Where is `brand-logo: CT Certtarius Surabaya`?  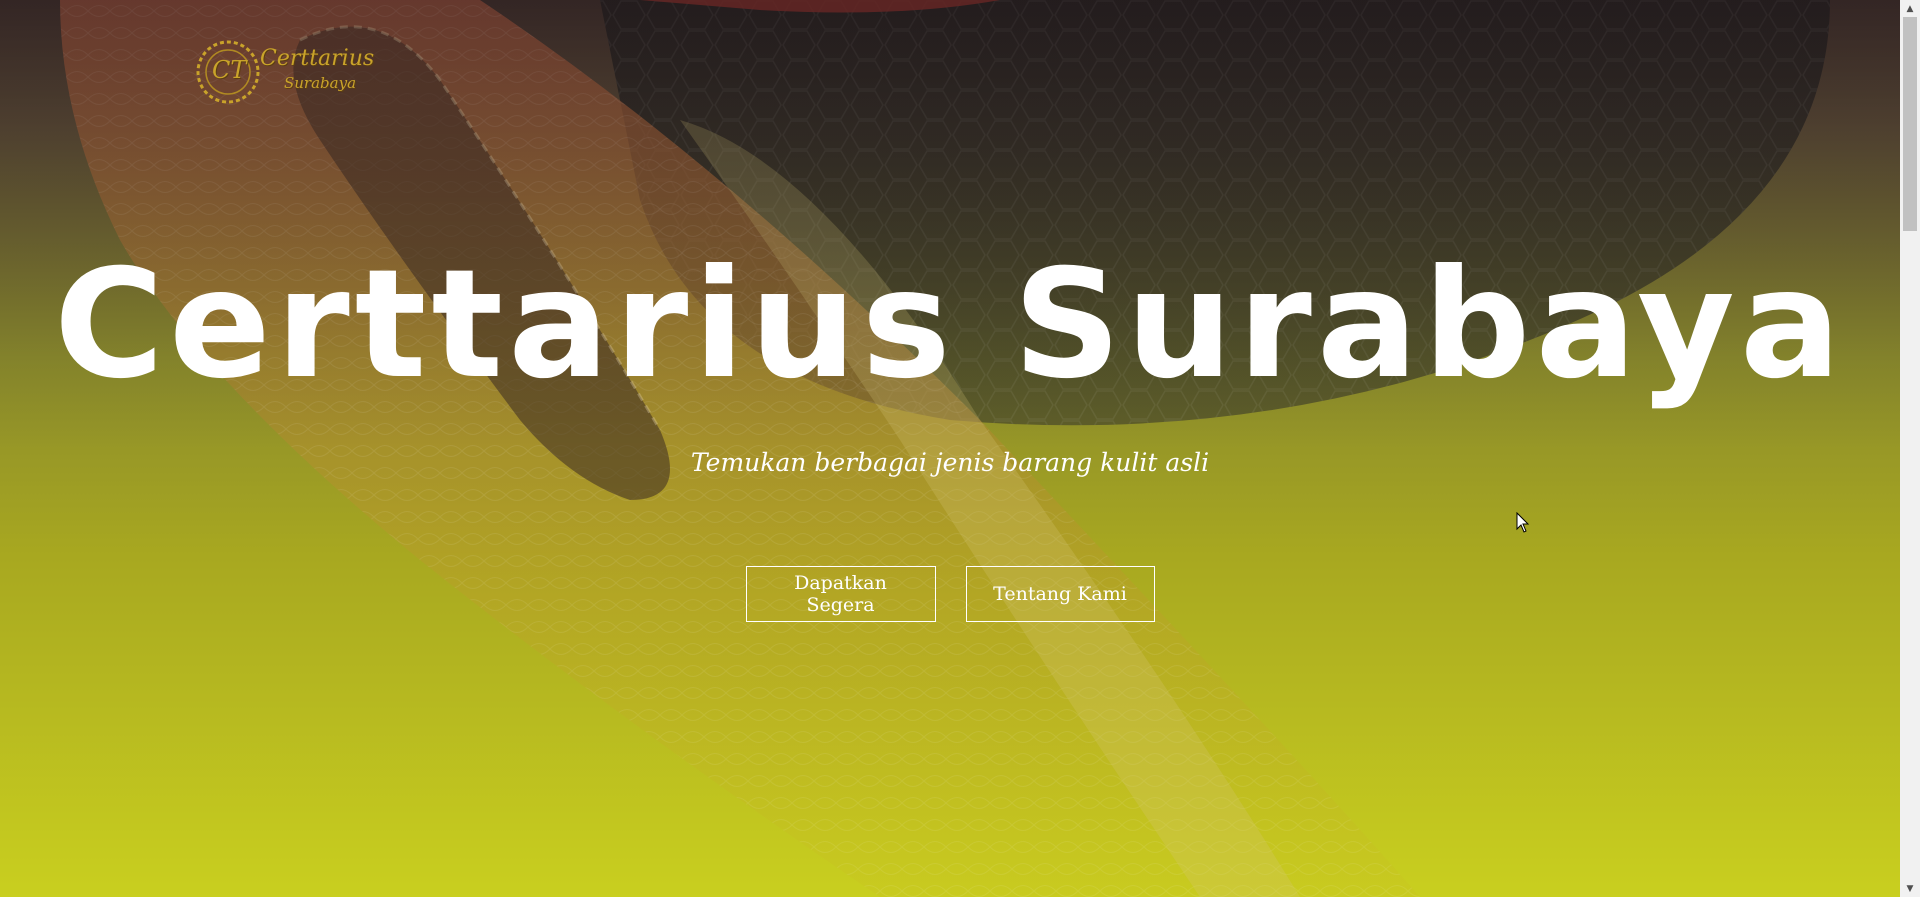 brand-logo: CT Certtarius Surabaya is located at coordinates (283, 74).